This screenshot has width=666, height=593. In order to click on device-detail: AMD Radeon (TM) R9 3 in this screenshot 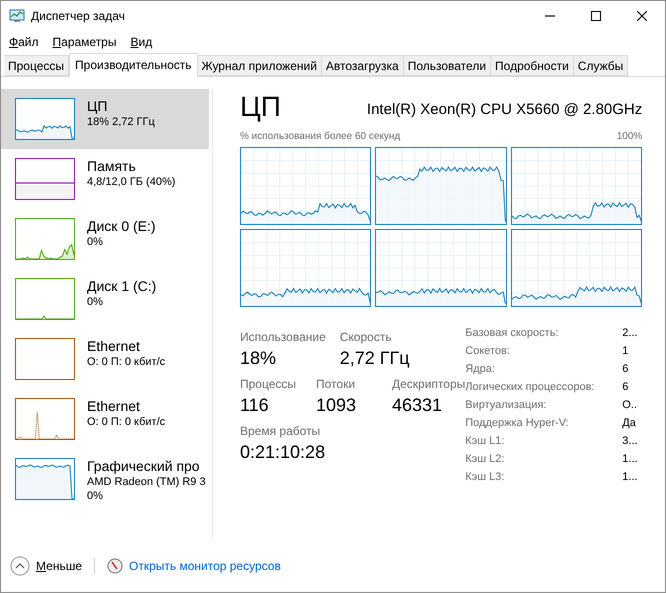, I will do `click(146, 482)`.